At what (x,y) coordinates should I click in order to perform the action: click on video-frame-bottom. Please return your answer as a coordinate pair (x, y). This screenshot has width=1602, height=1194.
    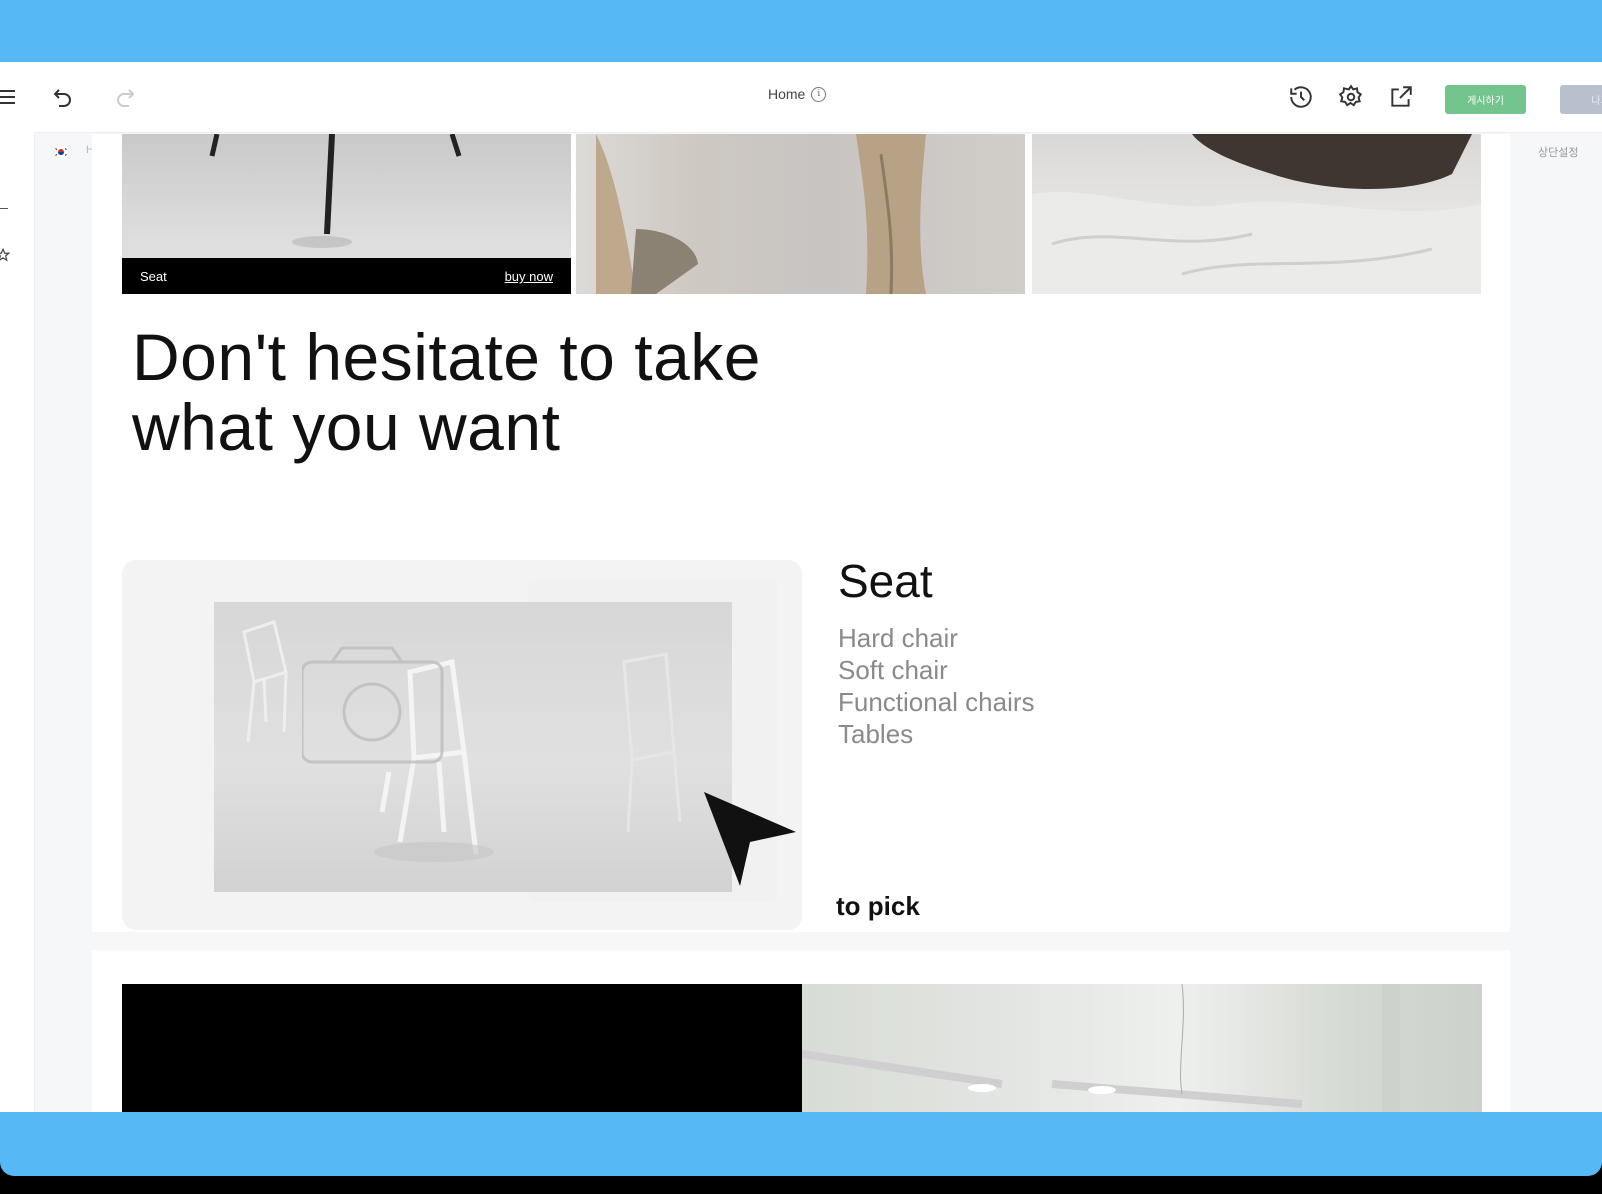
    Looking at the image, I should click on (801, 1144).